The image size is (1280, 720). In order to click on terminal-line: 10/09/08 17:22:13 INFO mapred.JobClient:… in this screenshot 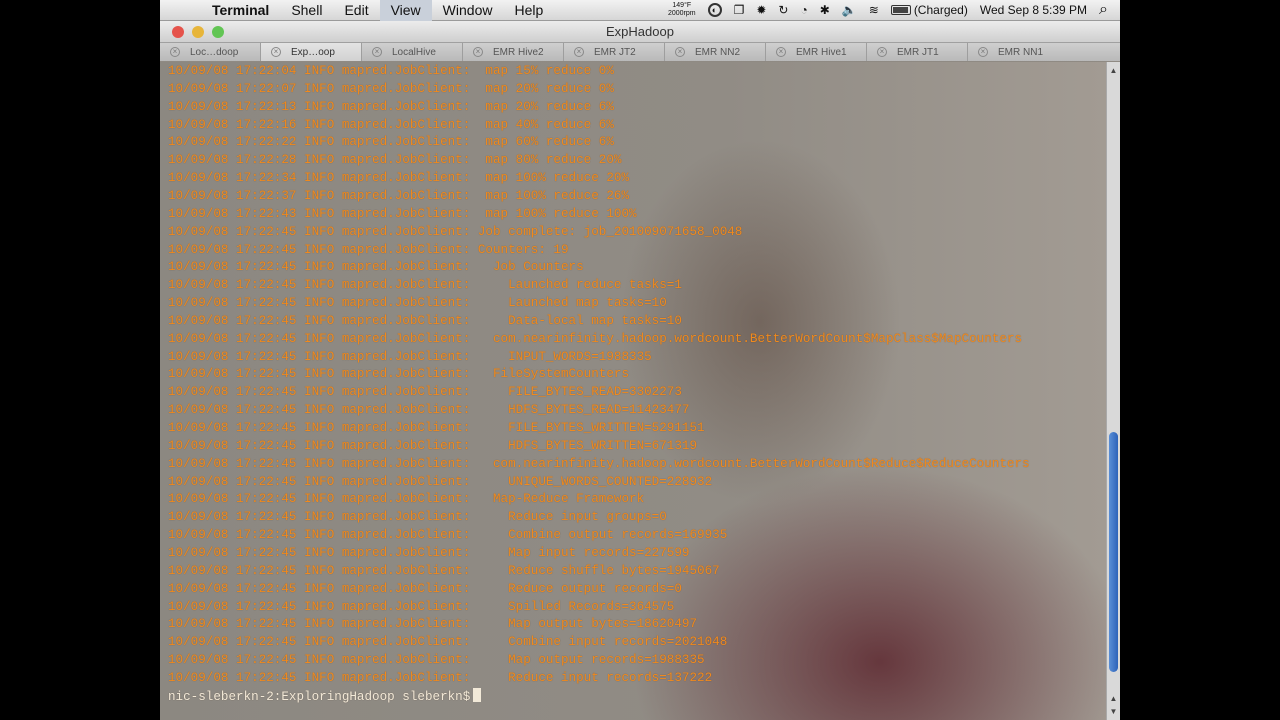, I will do `click(391, 106)`.